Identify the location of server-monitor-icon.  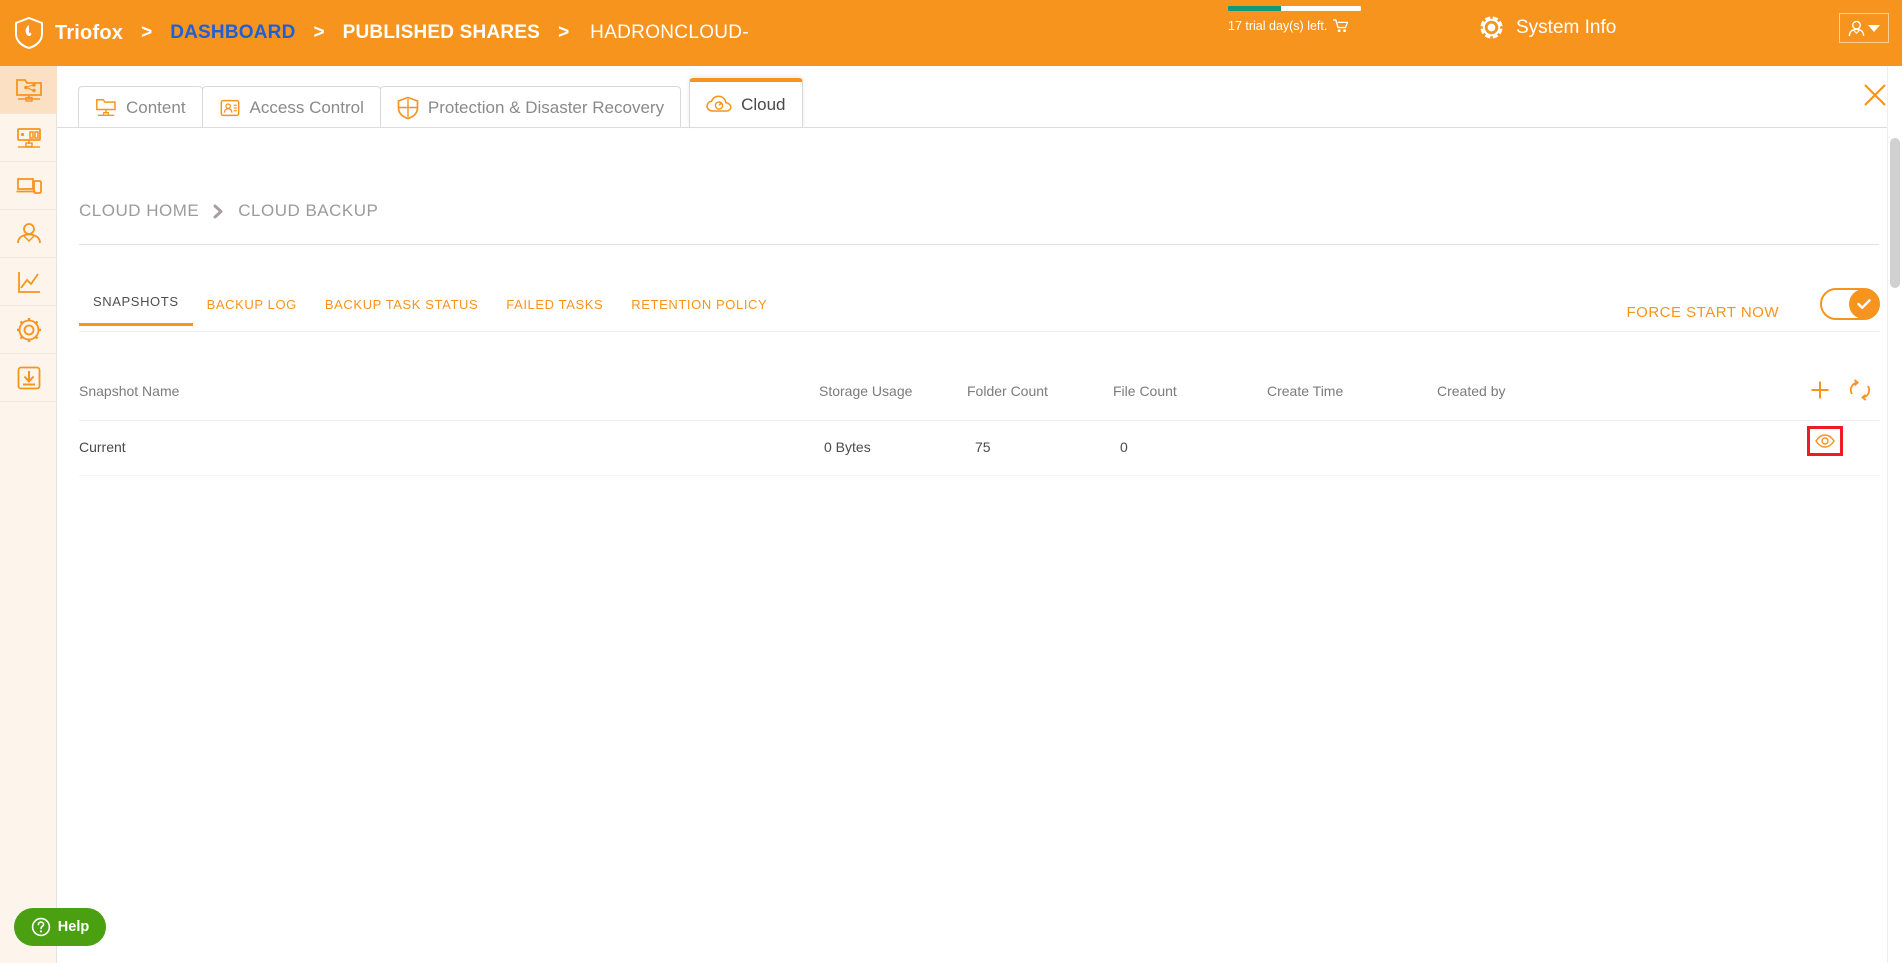
(28, 137).